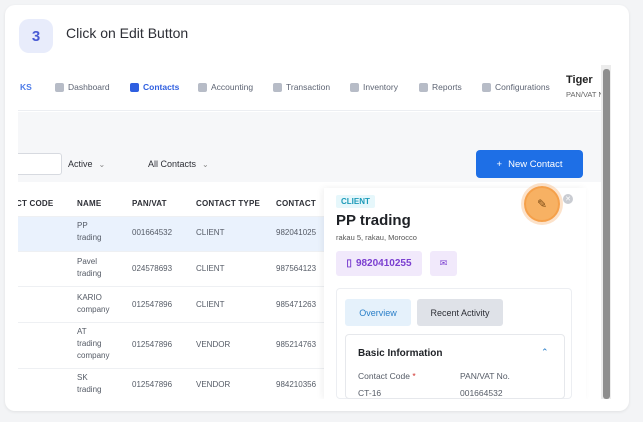  Describe the element at coordinates (296, 304) in the screenshot. I see `row-contact: 985471263` at that location.